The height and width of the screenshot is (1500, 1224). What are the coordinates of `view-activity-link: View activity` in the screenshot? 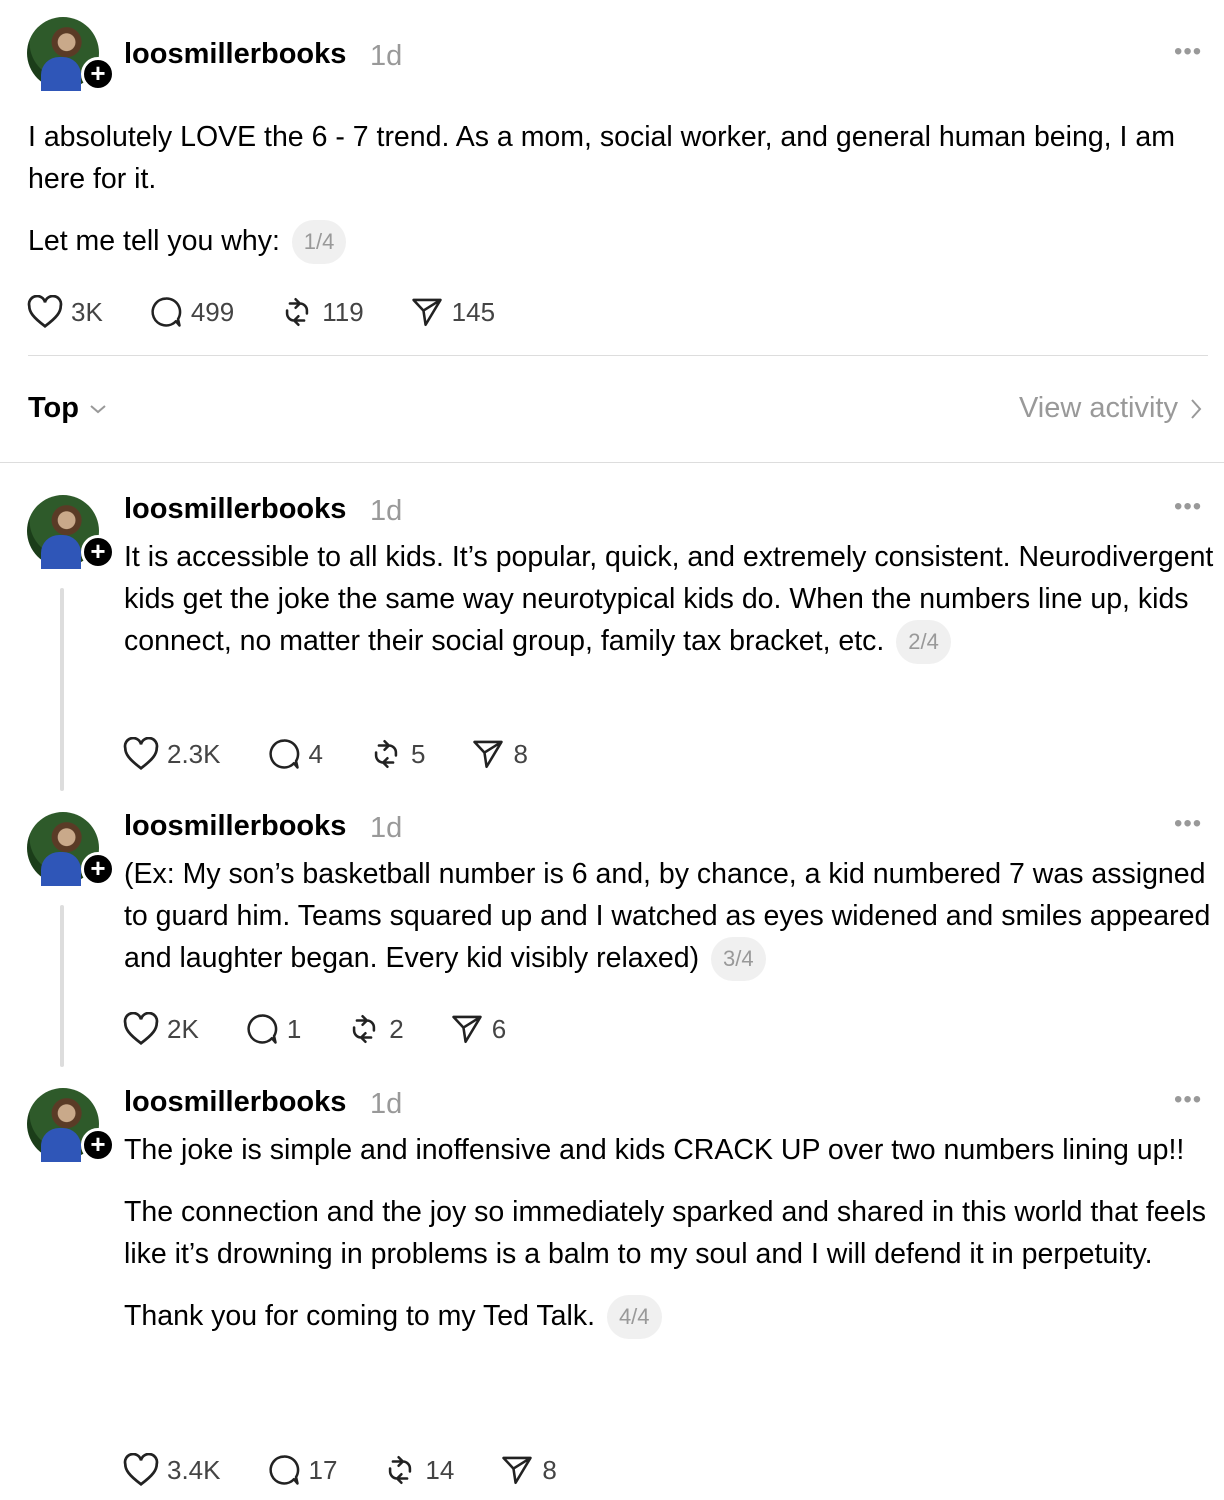 It's located at (1110, 408).